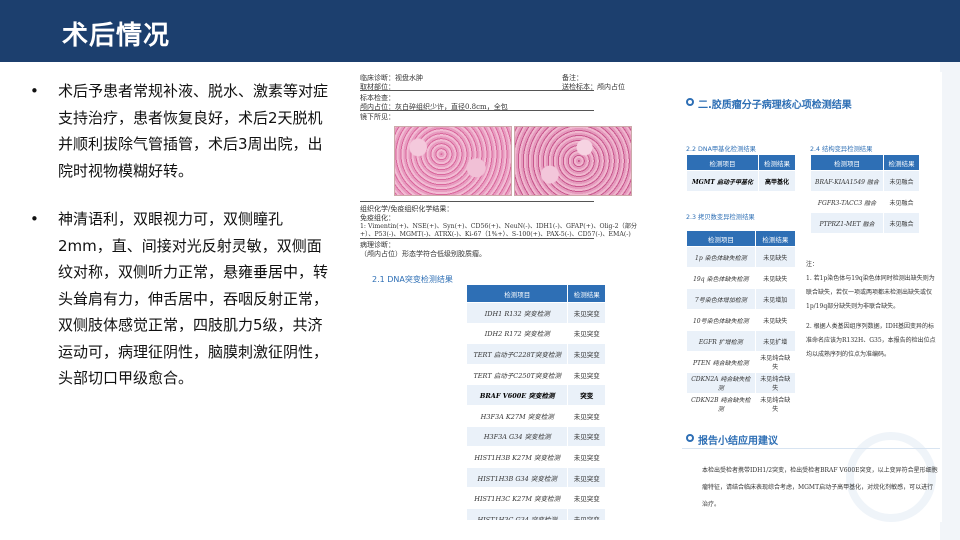  I want to click on histology-image-left, so click(453, 161).